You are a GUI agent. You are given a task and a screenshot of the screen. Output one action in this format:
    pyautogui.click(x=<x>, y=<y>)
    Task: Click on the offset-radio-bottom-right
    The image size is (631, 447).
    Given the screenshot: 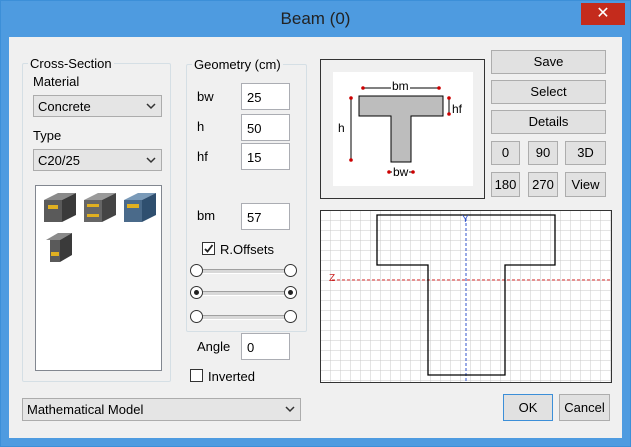 What is the action you would take?
    pyautogui.click(x=290, y=316)
    